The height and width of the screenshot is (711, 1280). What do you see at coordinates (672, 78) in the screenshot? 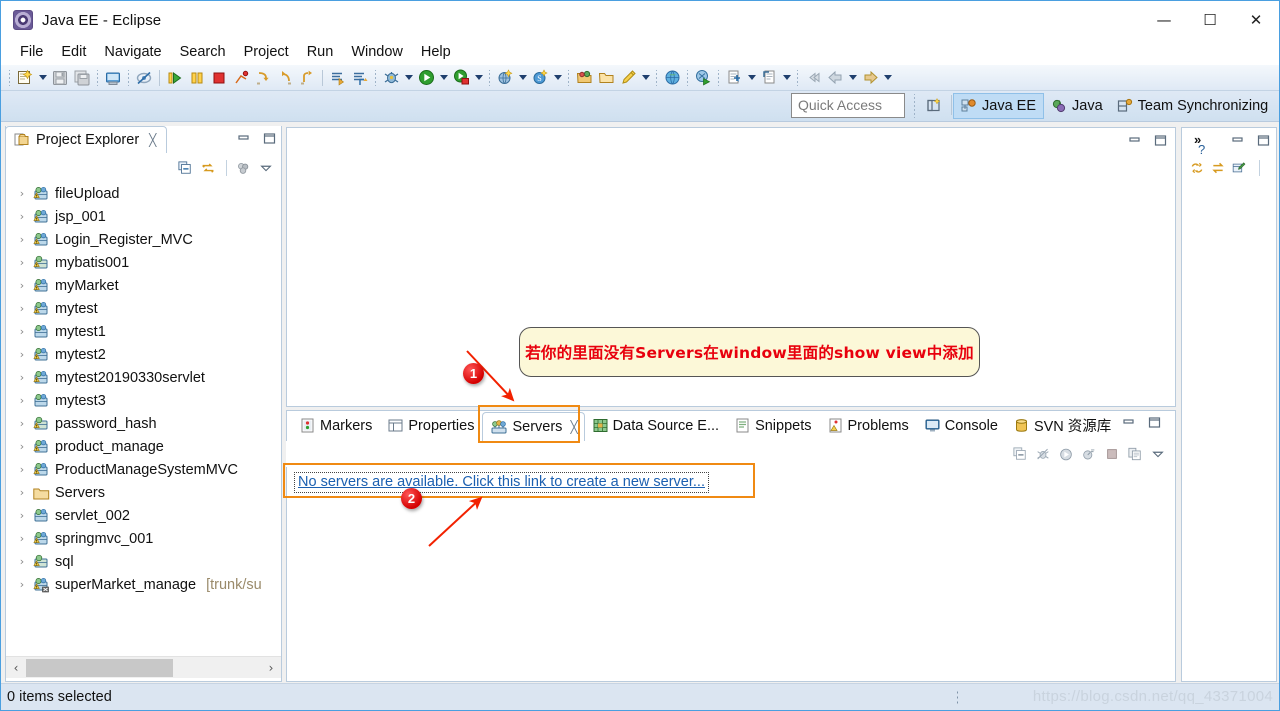
I see `web-browser-icon` at bounding box center [672, 78].